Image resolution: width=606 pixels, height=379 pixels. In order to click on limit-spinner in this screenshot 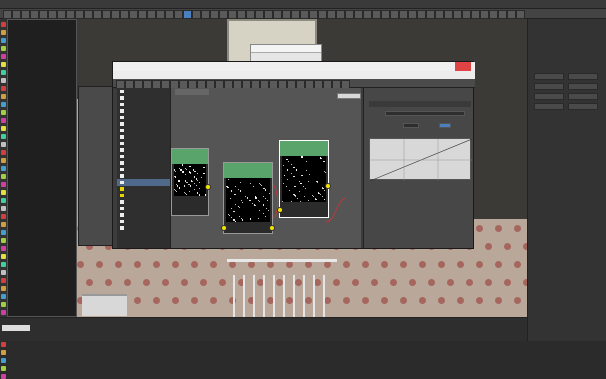, I will do `click(445, 125)`.